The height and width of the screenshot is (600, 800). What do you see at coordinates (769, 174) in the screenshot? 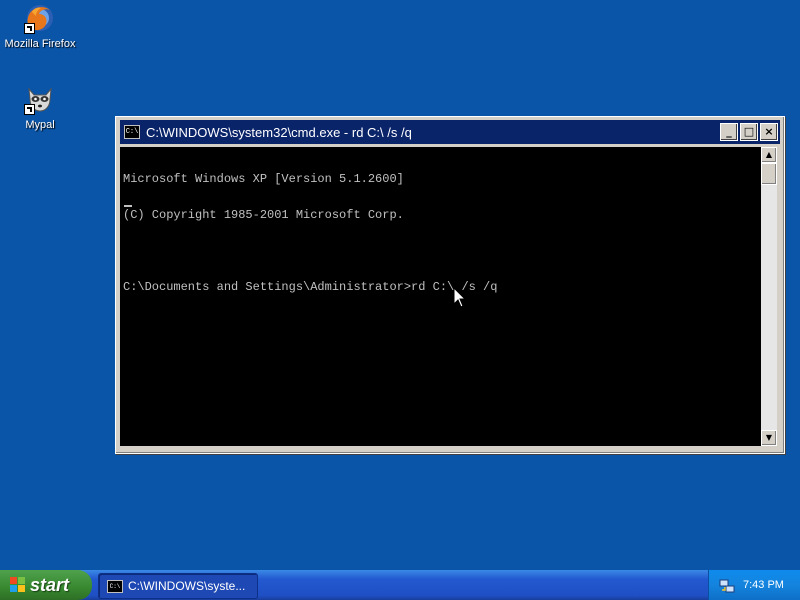
I see `scroll-thumb` at bounding box center [769, 174].